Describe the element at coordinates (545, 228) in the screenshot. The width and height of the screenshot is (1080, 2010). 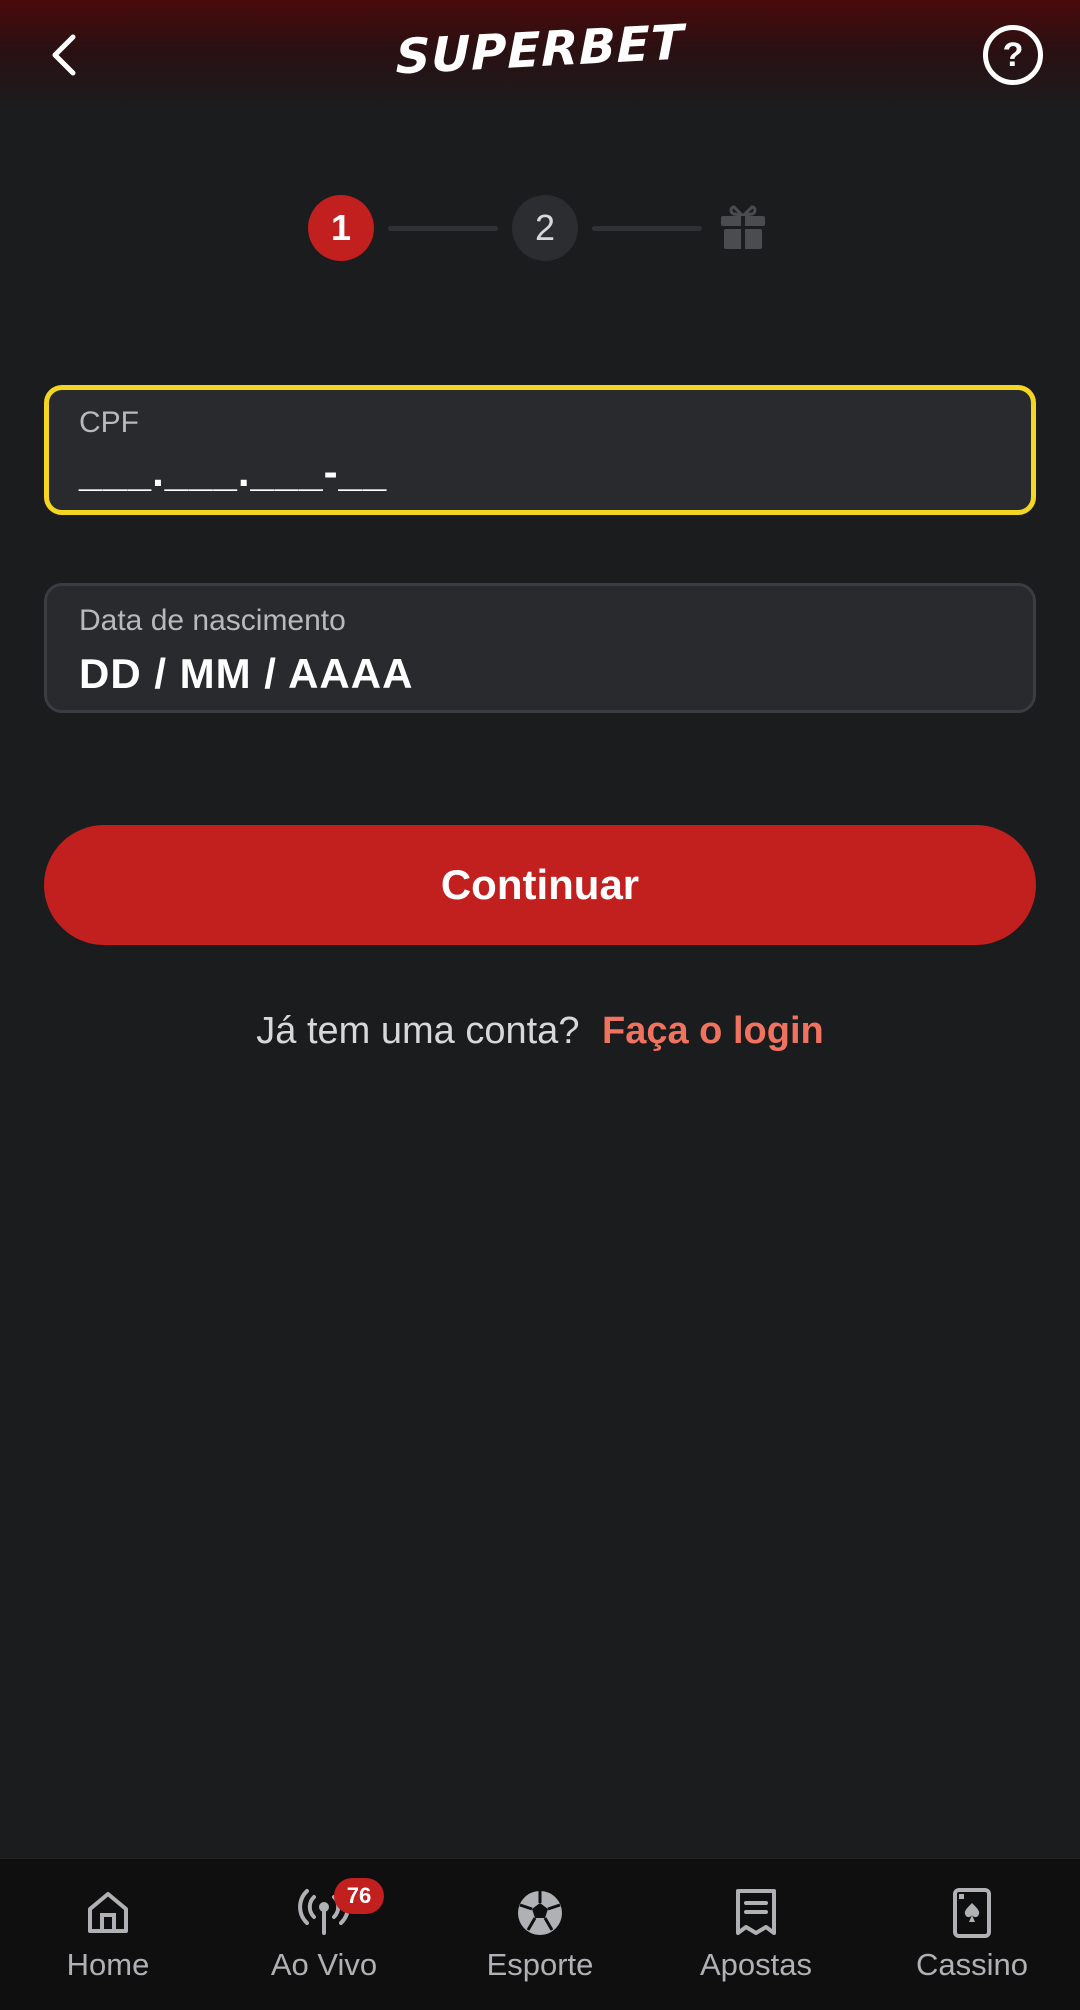
I see `step-2-indicator: 2` at that location.